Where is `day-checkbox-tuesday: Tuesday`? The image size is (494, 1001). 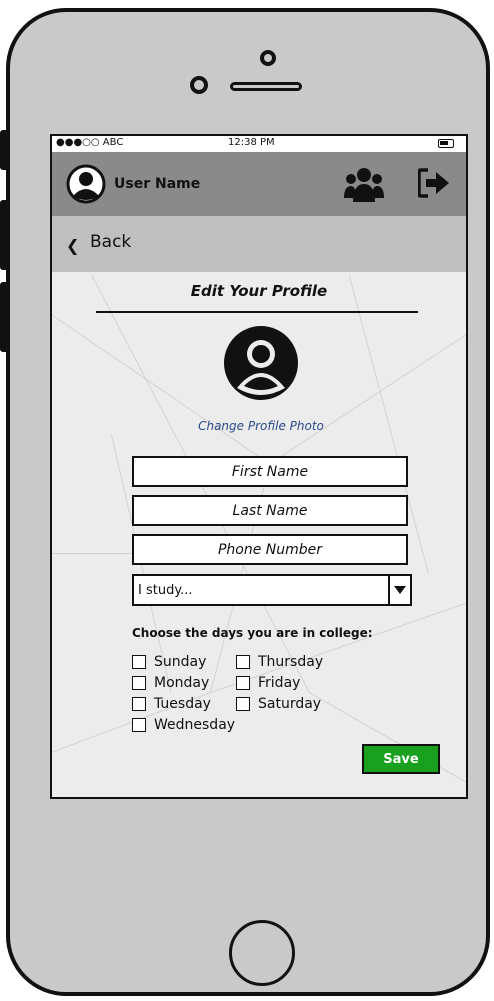 day-checkbox-tuesday: Tuesday is located at coordinates (171, 704).